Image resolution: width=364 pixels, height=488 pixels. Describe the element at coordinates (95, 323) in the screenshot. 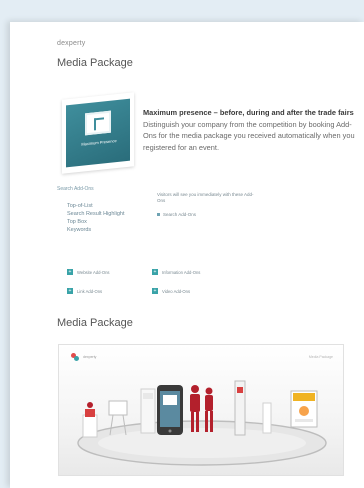

I see `section-title: Media Package` at that location.